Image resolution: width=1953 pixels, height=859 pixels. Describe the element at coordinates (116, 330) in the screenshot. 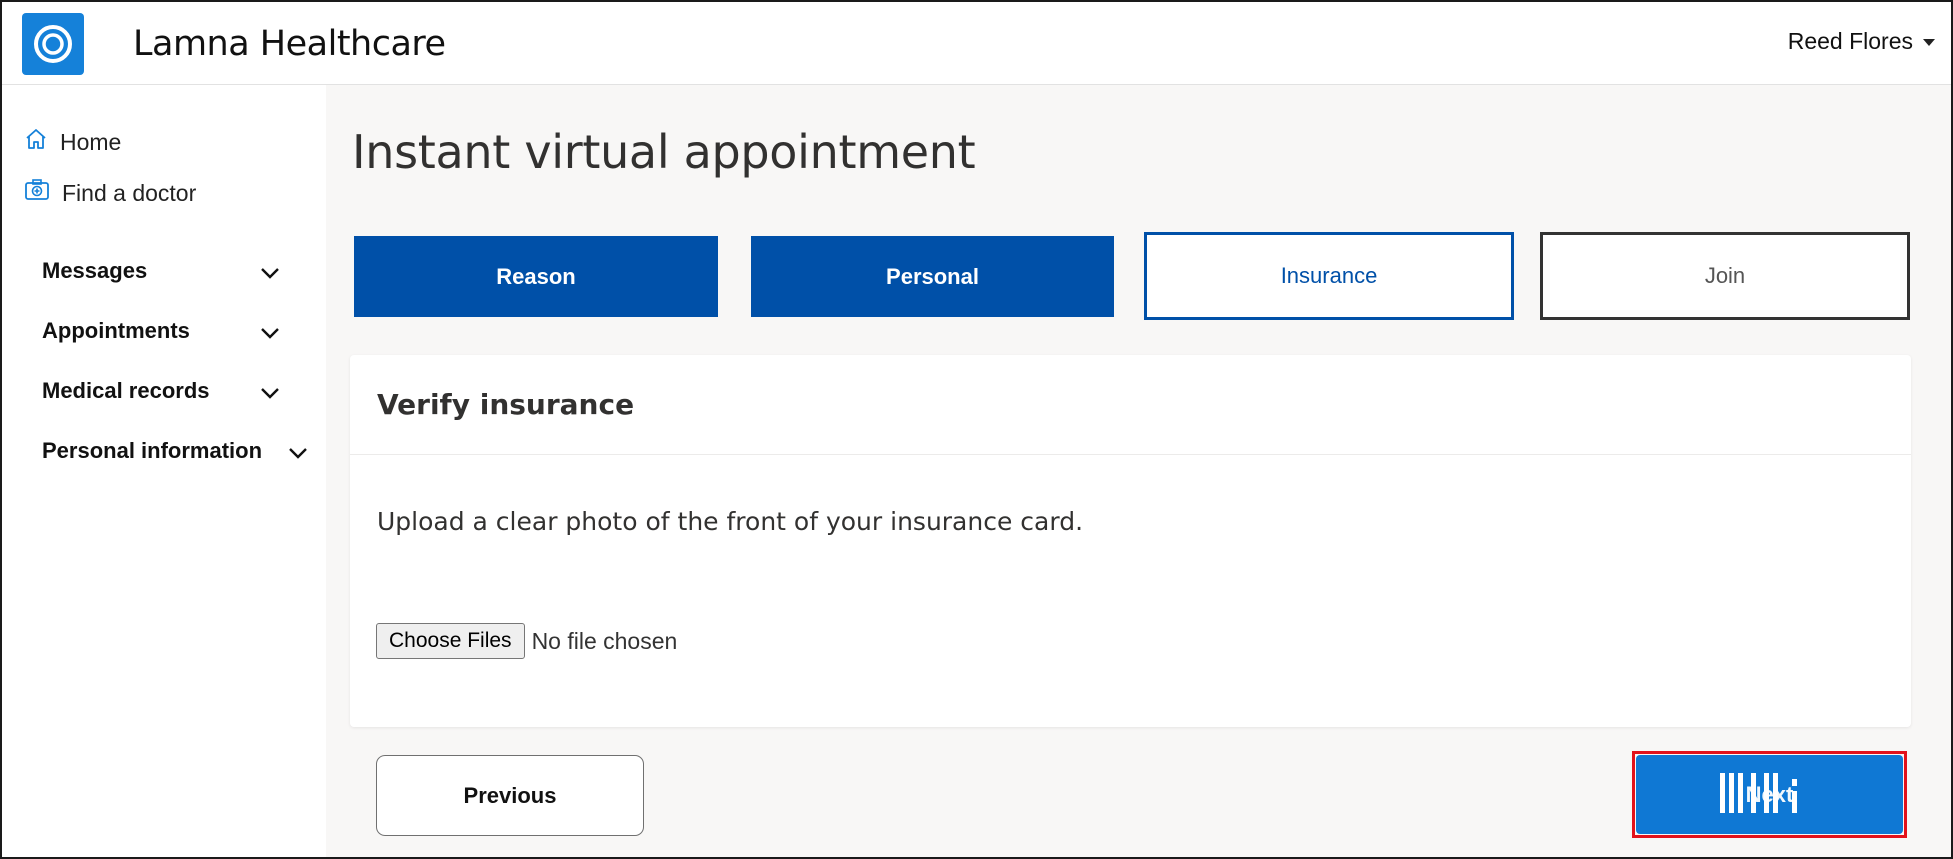

I see `sidebar-group-label: Appointments` at that location.